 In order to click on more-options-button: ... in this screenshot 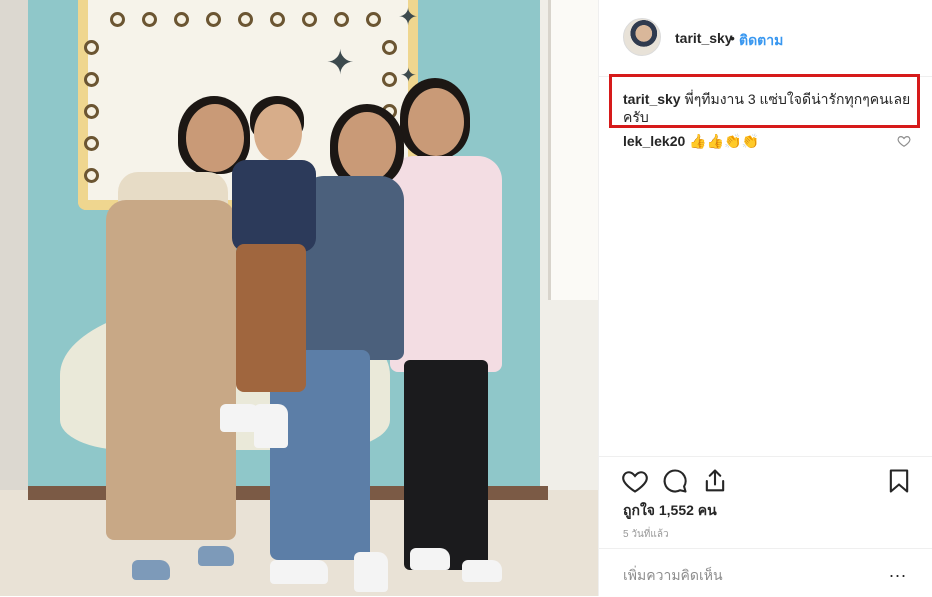, I will do `click(898, 571)`.